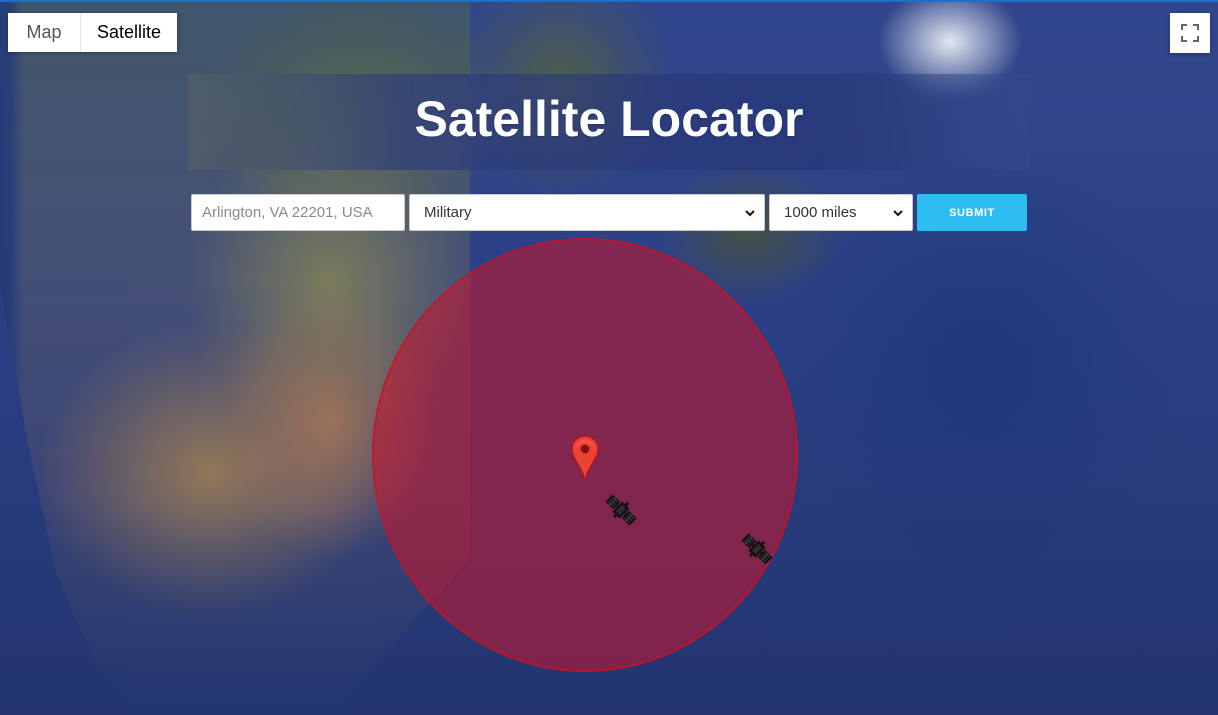 This screenshot has width=1218, height=715. I want to click on page-title: Satellite Locator, so click(609, 119).